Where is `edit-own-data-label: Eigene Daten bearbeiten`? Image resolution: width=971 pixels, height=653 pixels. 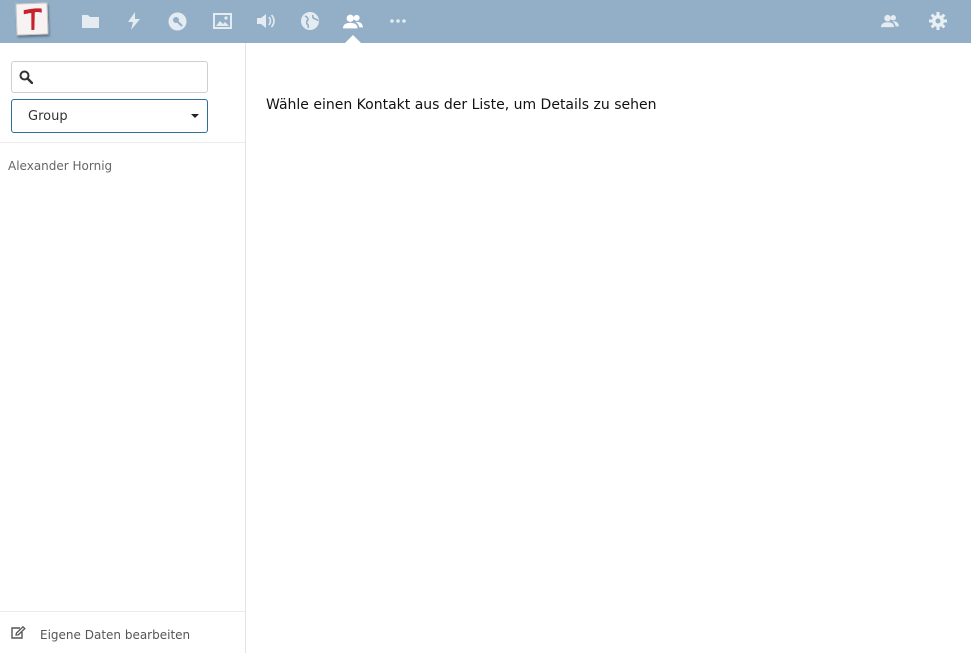
edit-own-data-label: Eigene Daten bearbeiten is located at coordinates (115, 635).